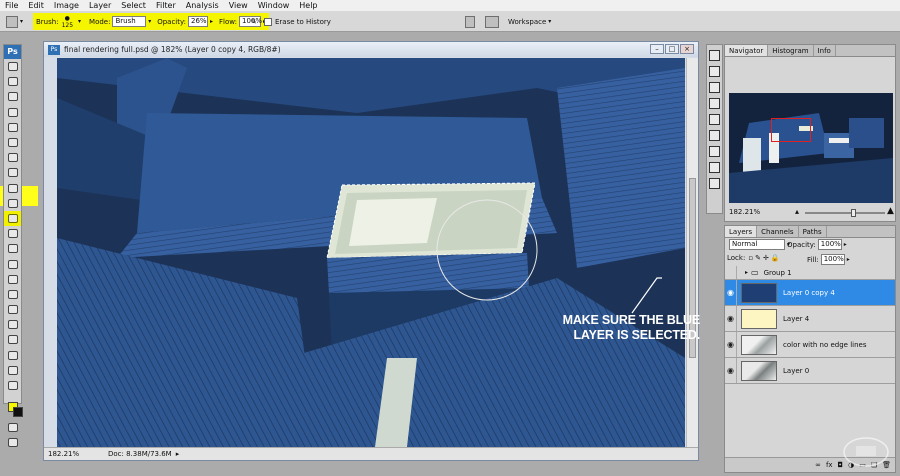  Describe the element at coordinates (178, 454) in the screenshot. I see `status-menu-icon: ▸` at that location.